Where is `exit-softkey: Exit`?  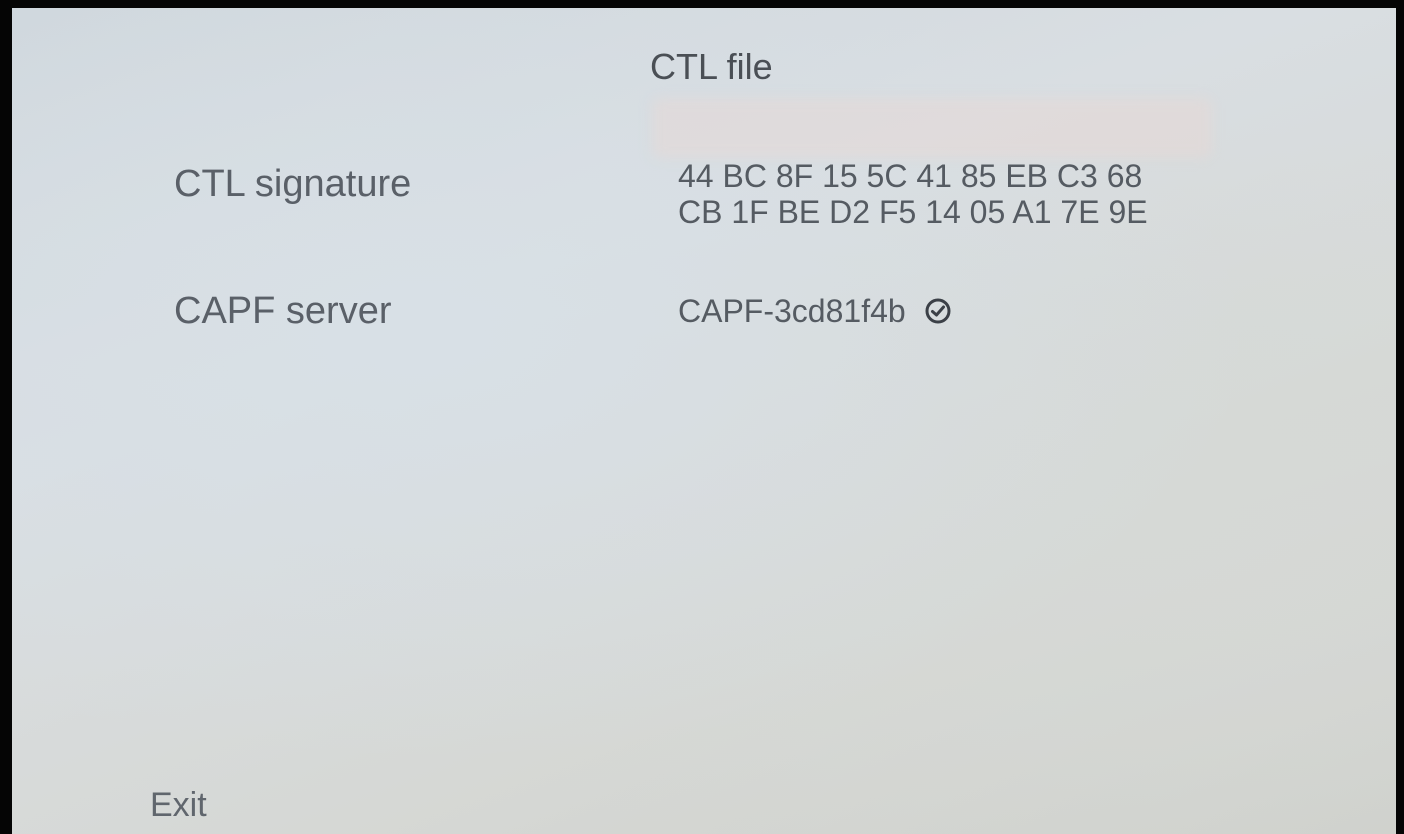 exit-softkey: Exit is located at coordinates (178, 805).